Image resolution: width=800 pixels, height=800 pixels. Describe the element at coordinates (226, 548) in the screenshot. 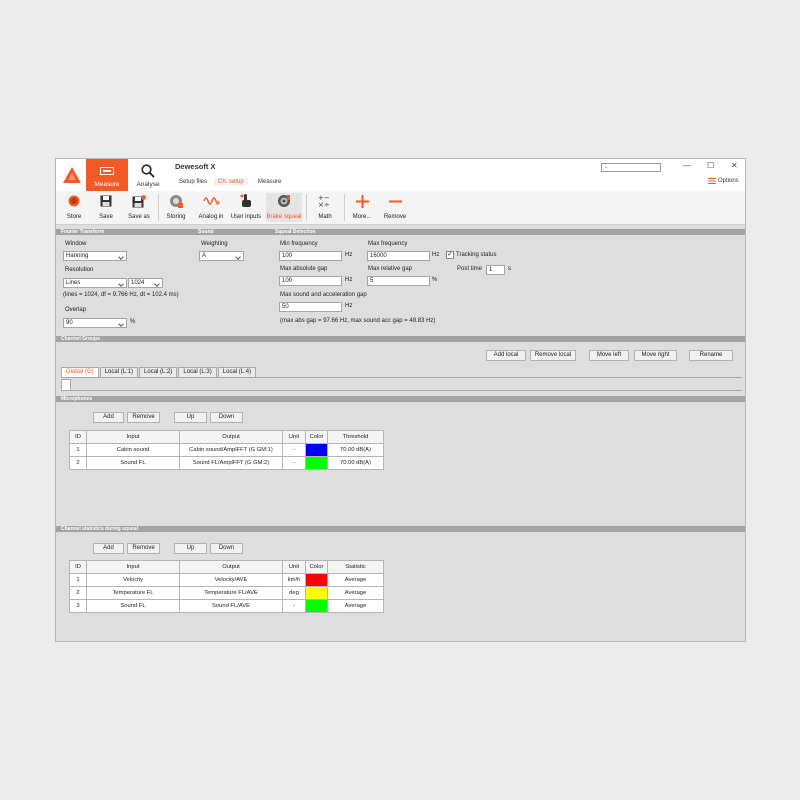

I see `stat-down-button: Down` at that location.